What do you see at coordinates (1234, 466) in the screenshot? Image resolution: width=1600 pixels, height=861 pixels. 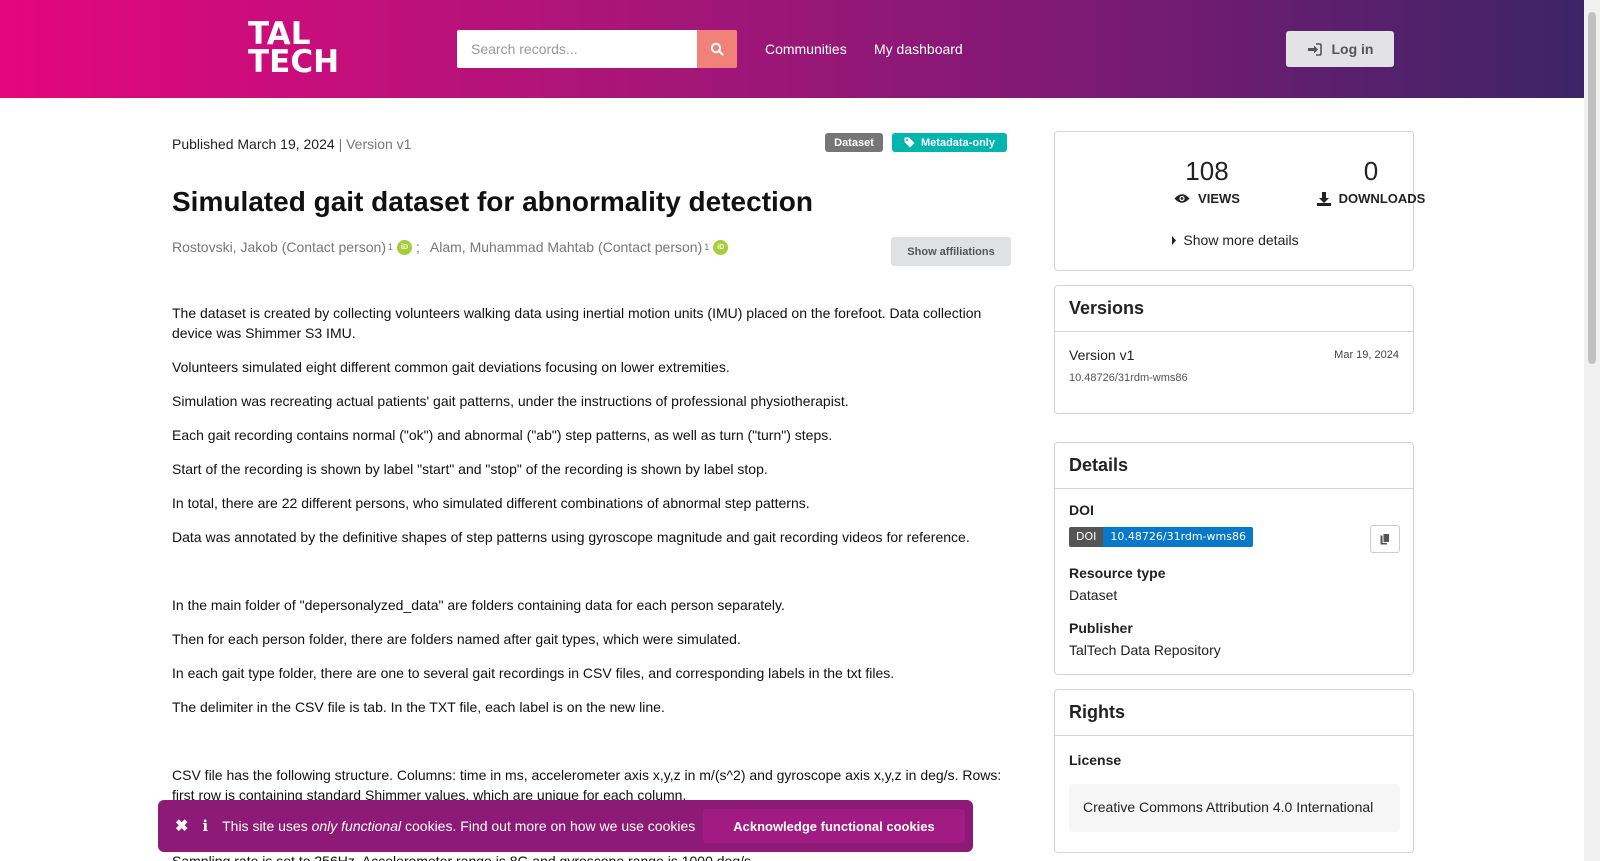 I see `details-title: Details` at bounding box center [1234, 466].